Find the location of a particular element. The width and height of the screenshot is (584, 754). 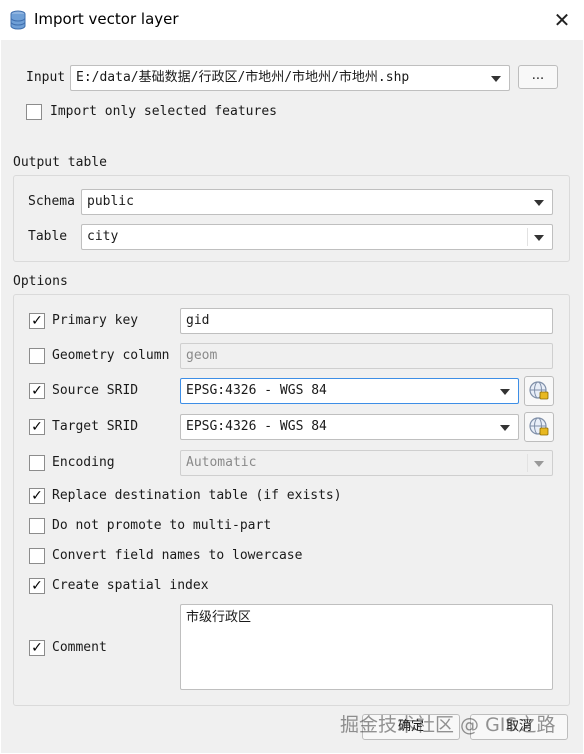

source-srid-combo: EPSG:4326 - WGS 84 is located at coordinates (349, 391).